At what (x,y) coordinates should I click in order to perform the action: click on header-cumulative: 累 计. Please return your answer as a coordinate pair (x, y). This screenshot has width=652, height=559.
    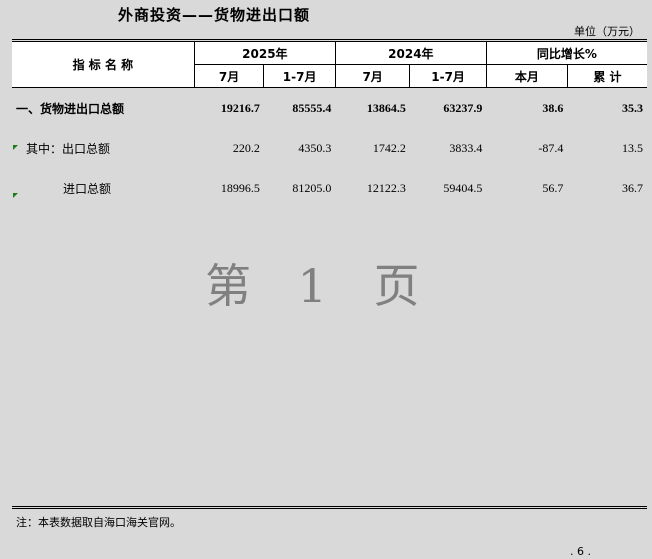
    Looking at the image, I should click on (606, 76).